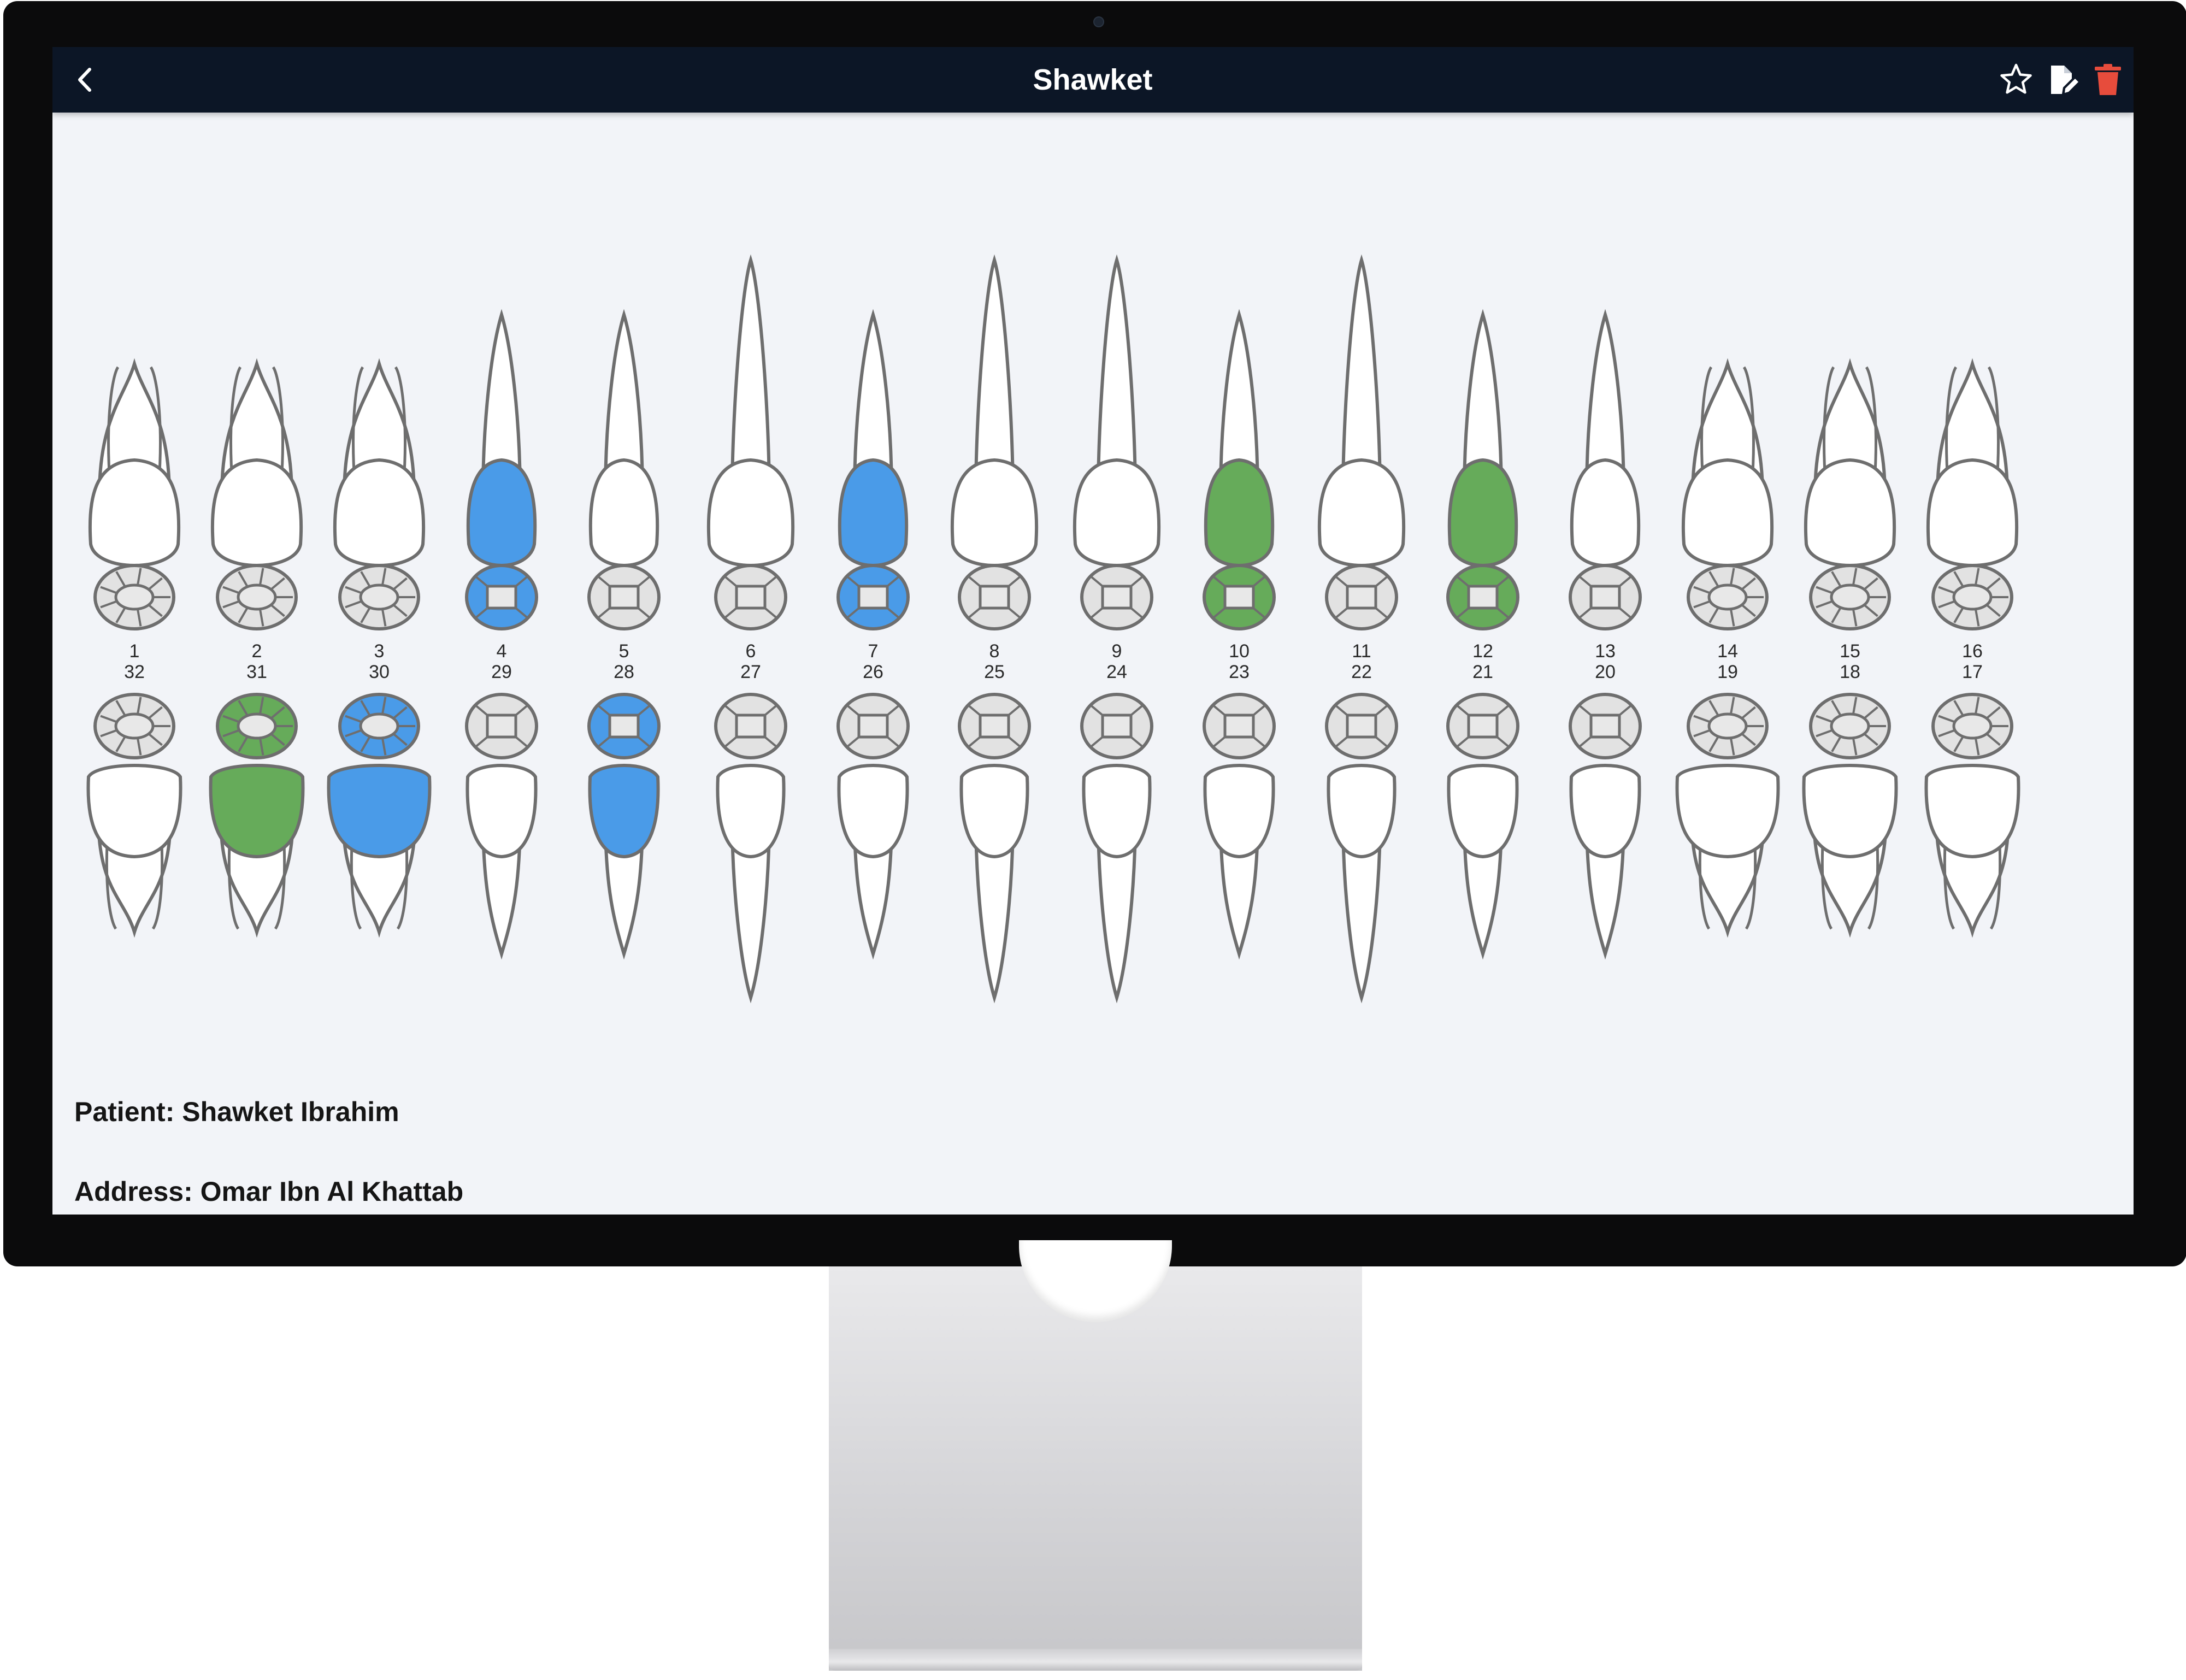 This screenshot has height=1680, width=2186. Describe the element at coordinates (1483, 485) in the screenshot. I see `upper-tooth-12: 12` at that location.